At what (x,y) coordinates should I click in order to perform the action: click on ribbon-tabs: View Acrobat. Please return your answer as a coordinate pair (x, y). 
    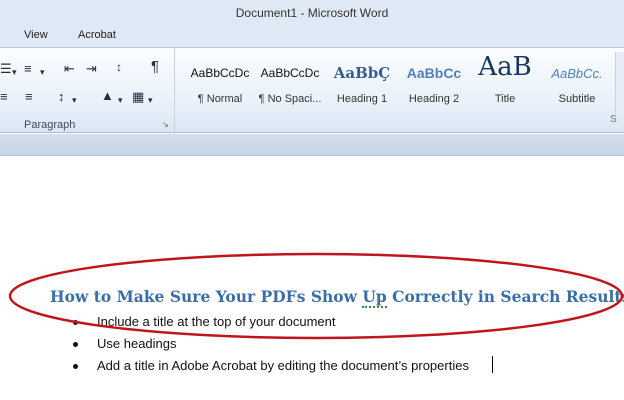
    Looking at the image, I should click on (312, 36).